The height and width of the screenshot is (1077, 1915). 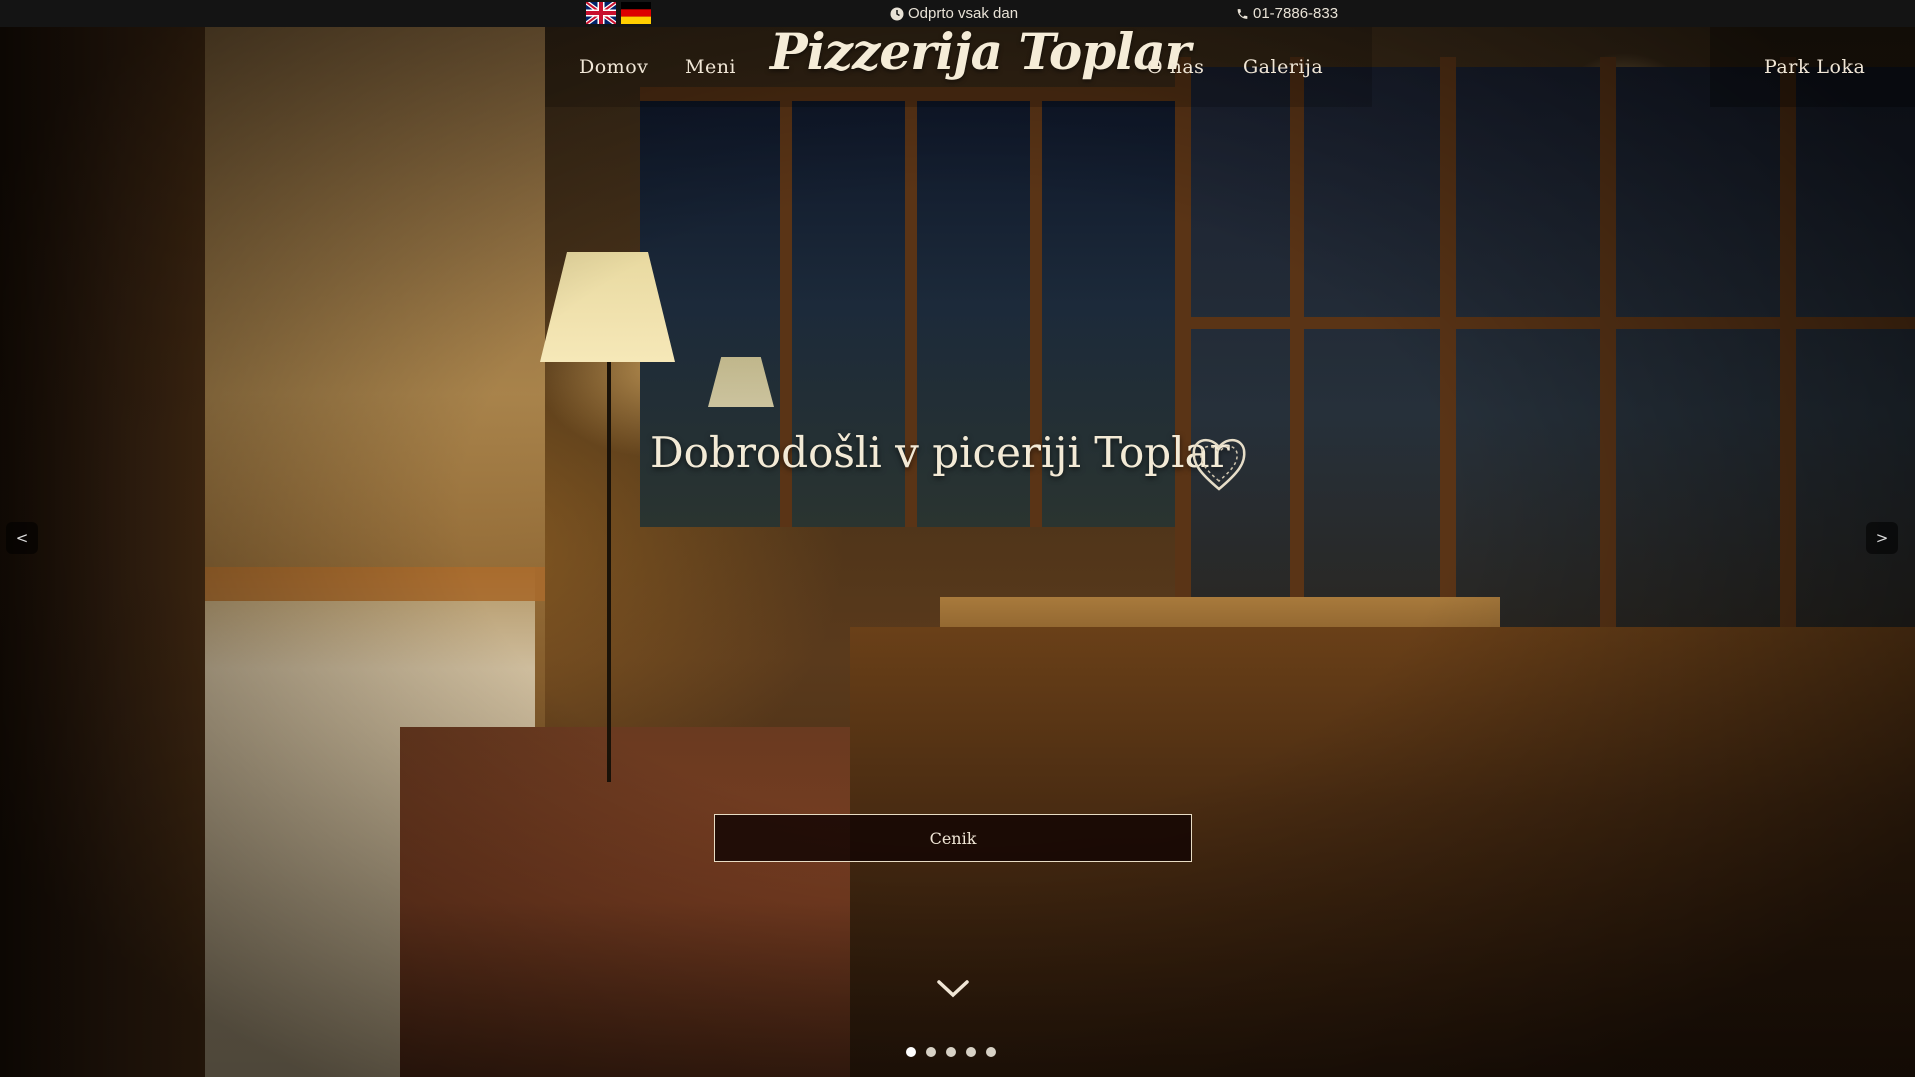 What do you see at coordinates (953, 989) in the screenshot?
I see `chevron-down-icon` at bounding box center [953, 989].